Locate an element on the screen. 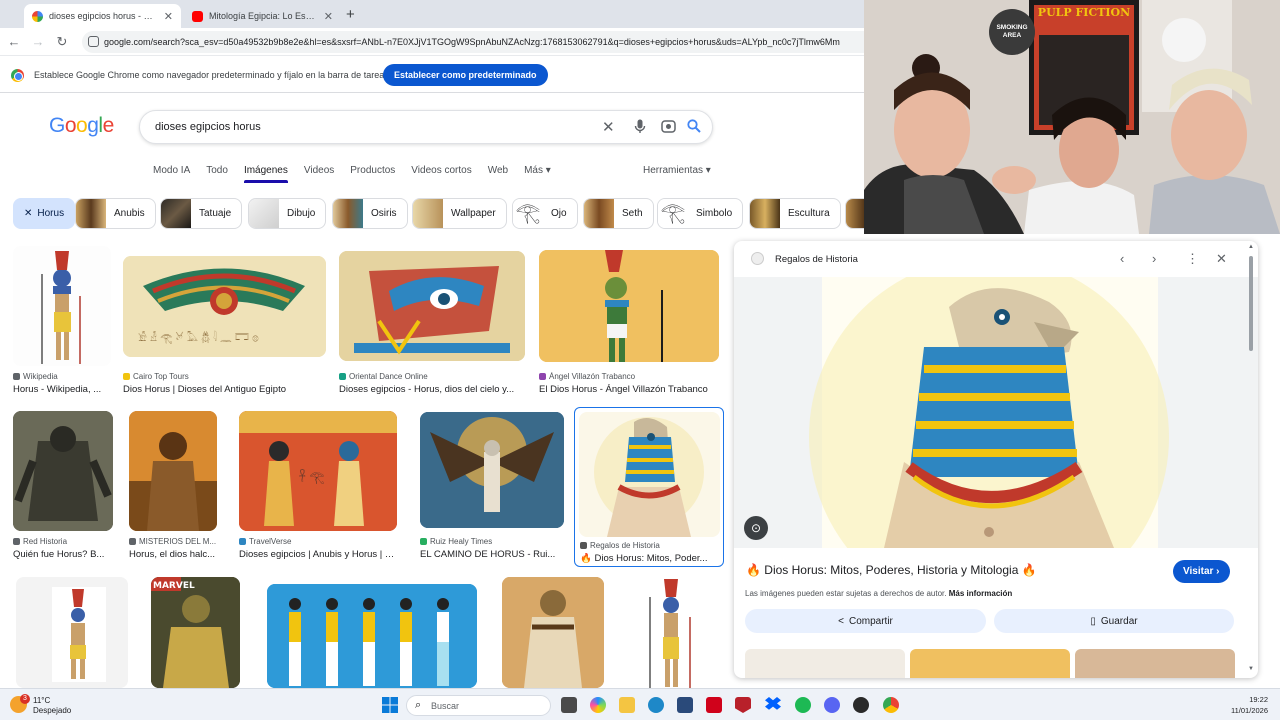 This screenshot has height=720, width=1280. result-title: Dios Horus | Dioses del Antiguo Egipto is located at coordinates (224, 389).